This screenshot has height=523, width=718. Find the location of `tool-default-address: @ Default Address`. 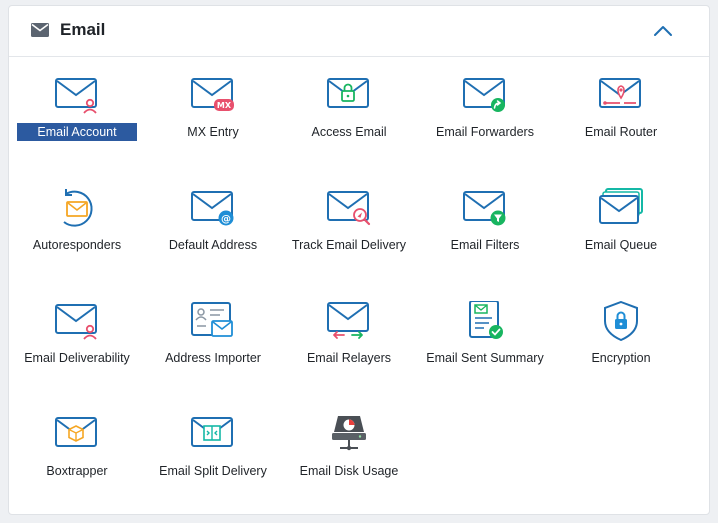

tool-default-address: @ Default Address is located at coordinates (213, 220).